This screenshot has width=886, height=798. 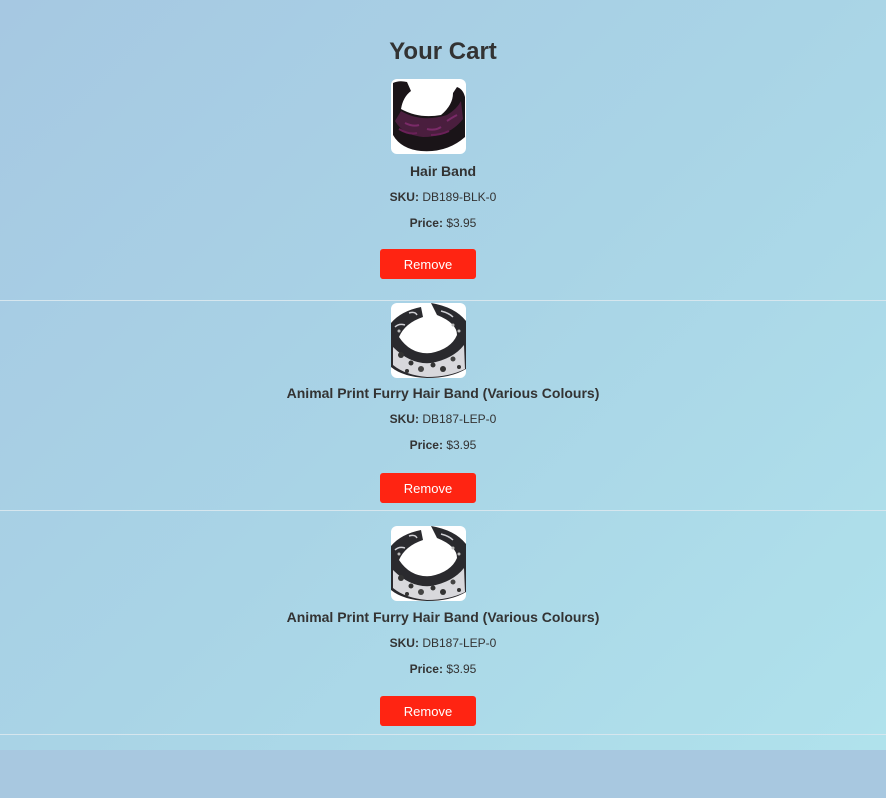 What do you see at coordinates (459, 197) in the screenshot?
I see `sku-value: DB189-BLK-0` at bounding box center [459, 197].